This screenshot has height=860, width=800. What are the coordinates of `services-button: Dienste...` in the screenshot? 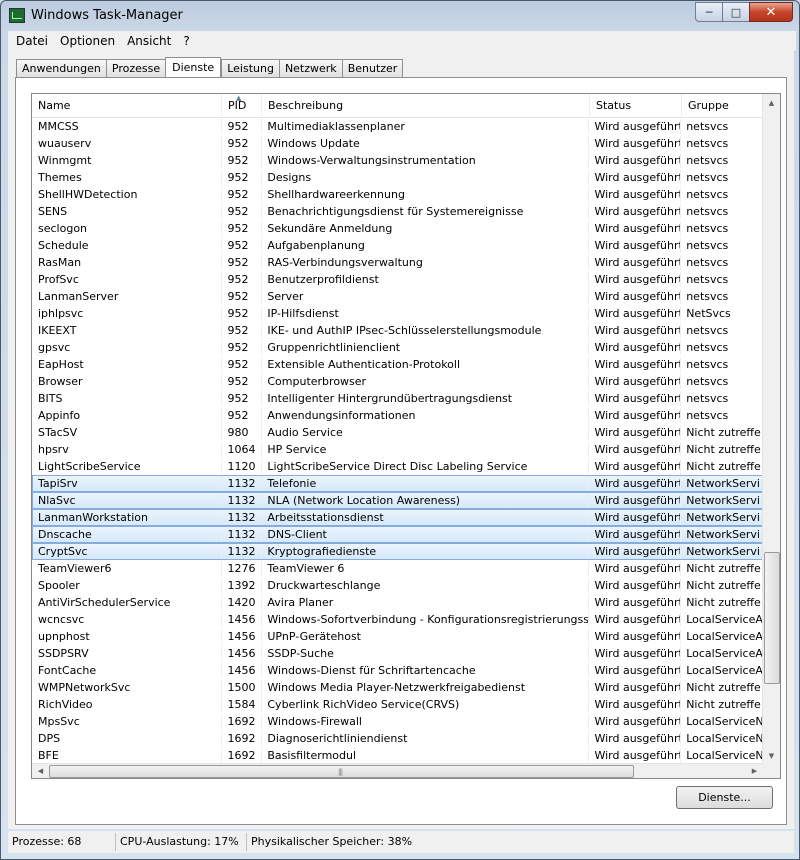 It's located at (724, 797).